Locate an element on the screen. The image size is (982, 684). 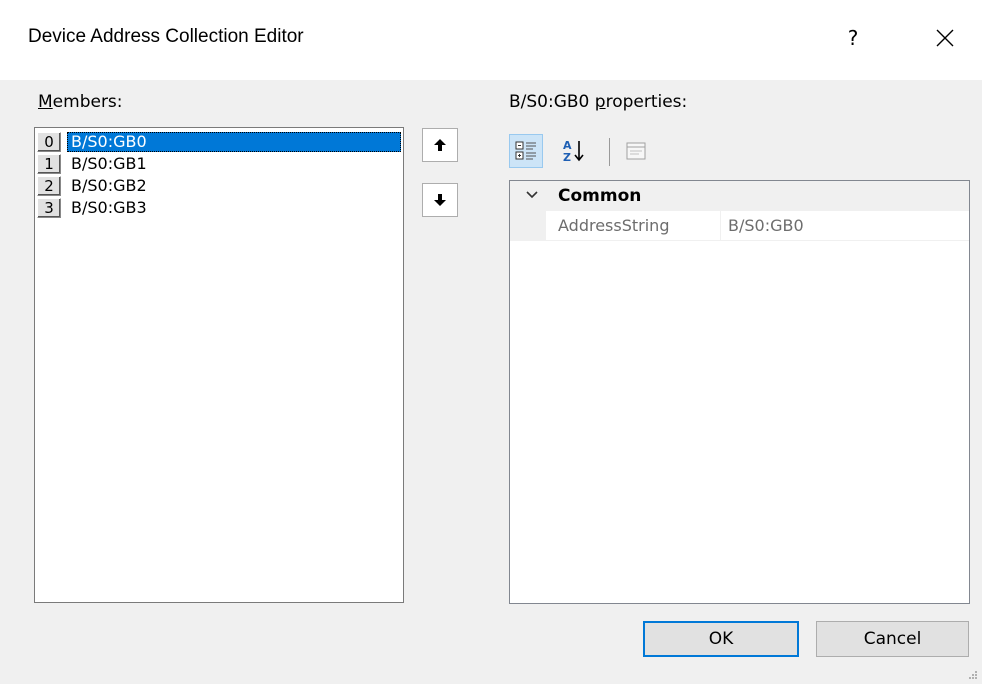
list-item: 0 B/S0:GB0 is located at coordinates (219, 142).